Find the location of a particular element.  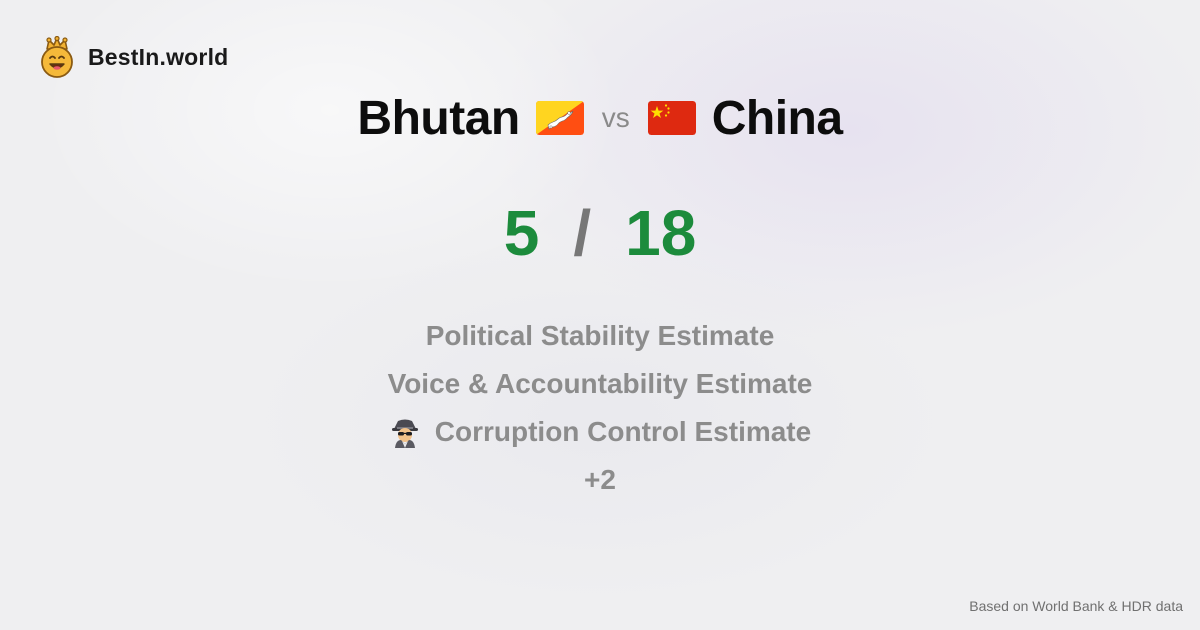

detective-icon is located at coordinates (404, 433).